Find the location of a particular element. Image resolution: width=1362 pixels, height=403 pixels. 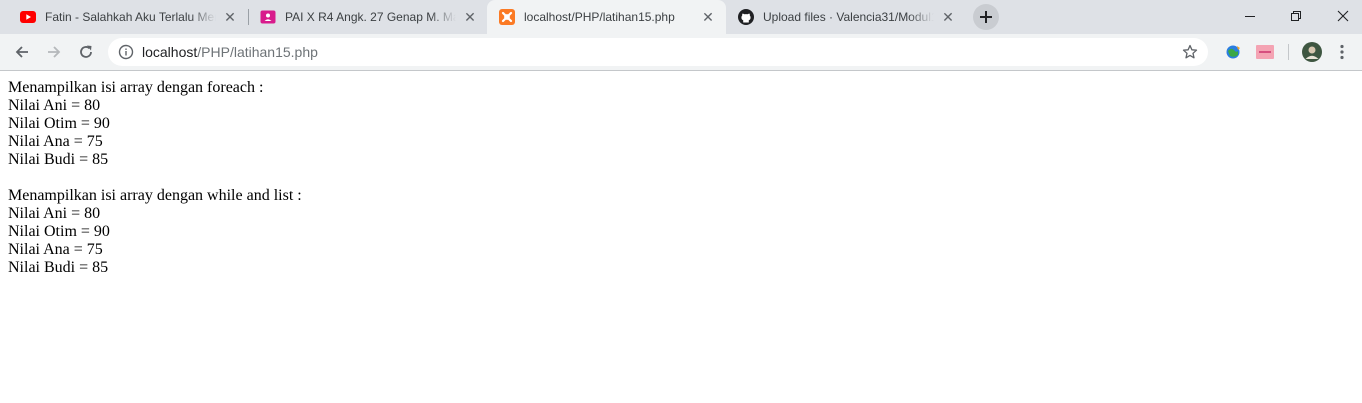

url-host: localhost is located at coordinates (170, 52).